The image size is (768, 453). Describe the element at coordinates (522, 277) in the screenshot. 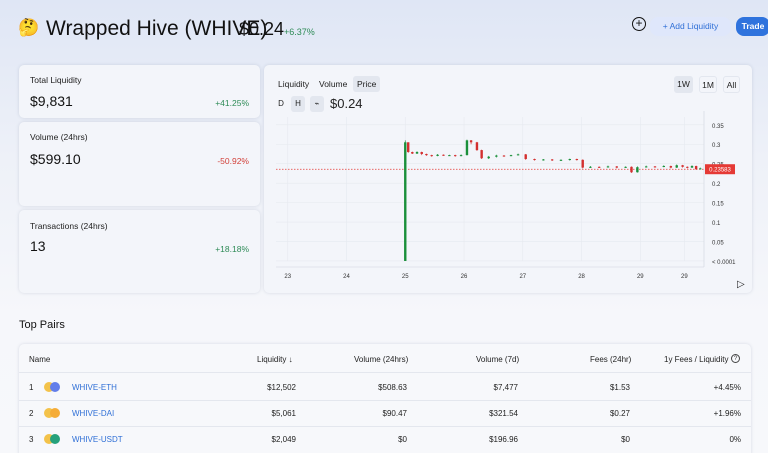

I see `x-tick-label: 27` at that location.